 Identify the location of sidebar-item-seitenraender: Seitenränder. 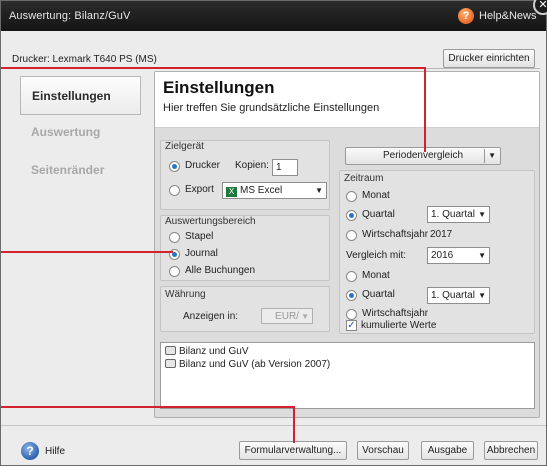
(80, 170).